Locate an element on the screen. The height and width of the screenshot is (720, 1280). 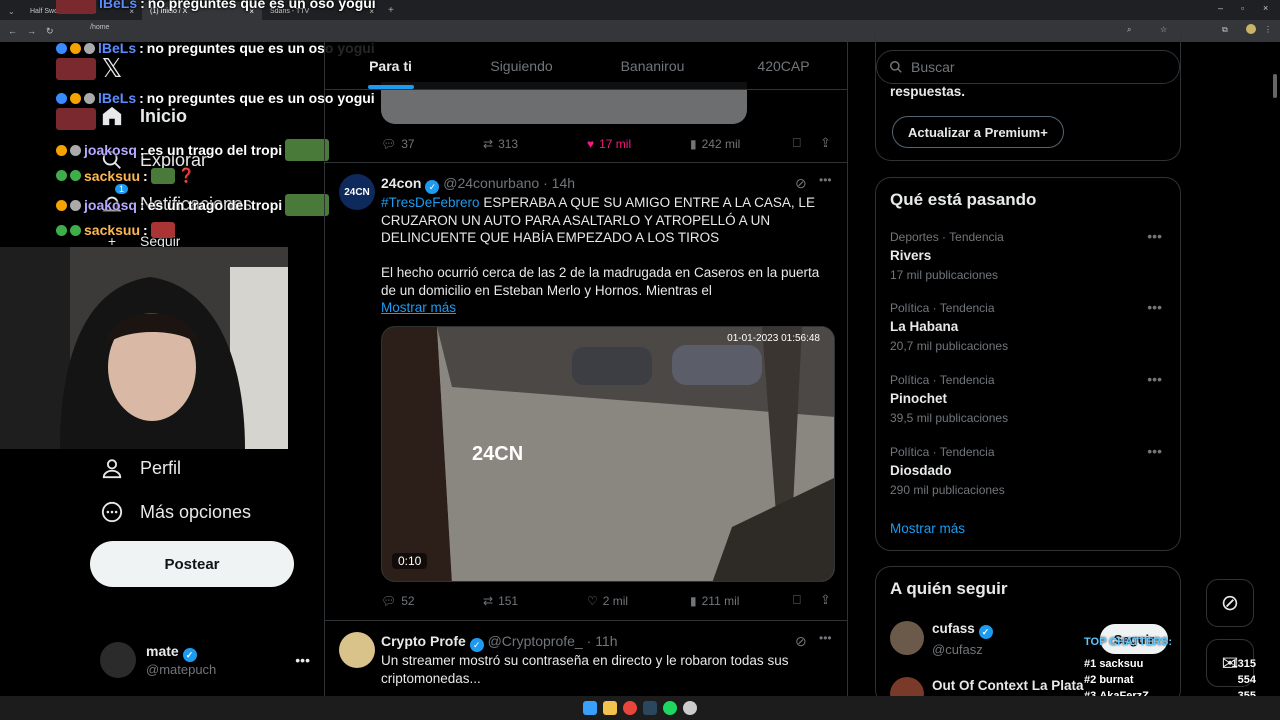
author-name: 24con is located at coordinates (401, 183).